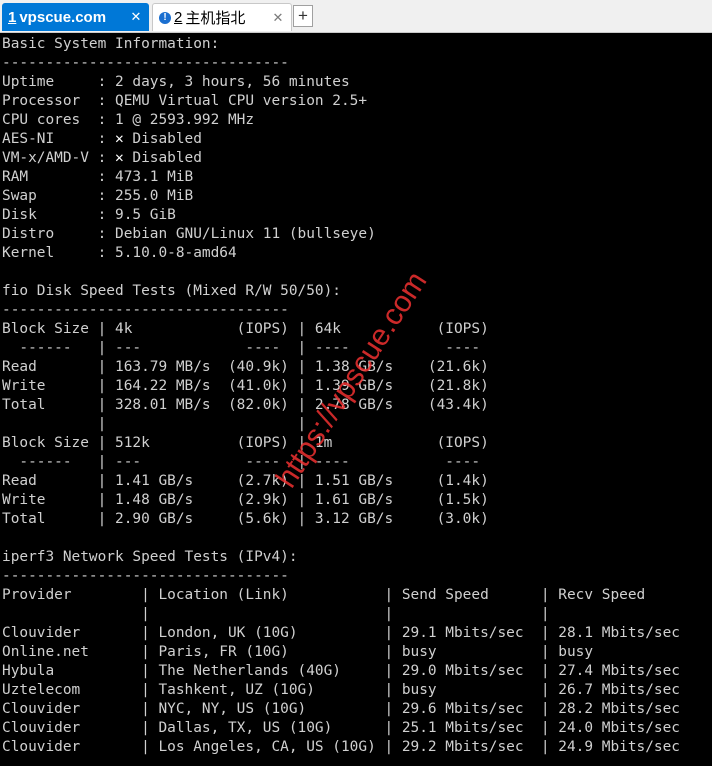 The height and width of the screenshot is (766, 712). What do you see at coordinates (102, 139) in the screenshot?
I see `terminal-line: AES-NI : ✕ Disabled` at bounding box center [102, 139].